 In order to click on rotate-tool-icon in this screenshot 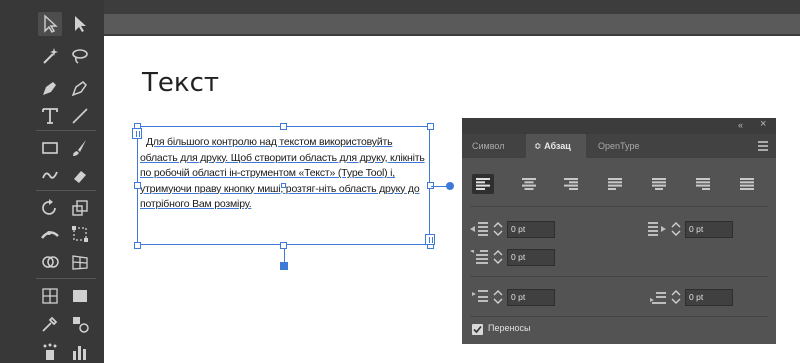, I will do `click(50, 208)`.